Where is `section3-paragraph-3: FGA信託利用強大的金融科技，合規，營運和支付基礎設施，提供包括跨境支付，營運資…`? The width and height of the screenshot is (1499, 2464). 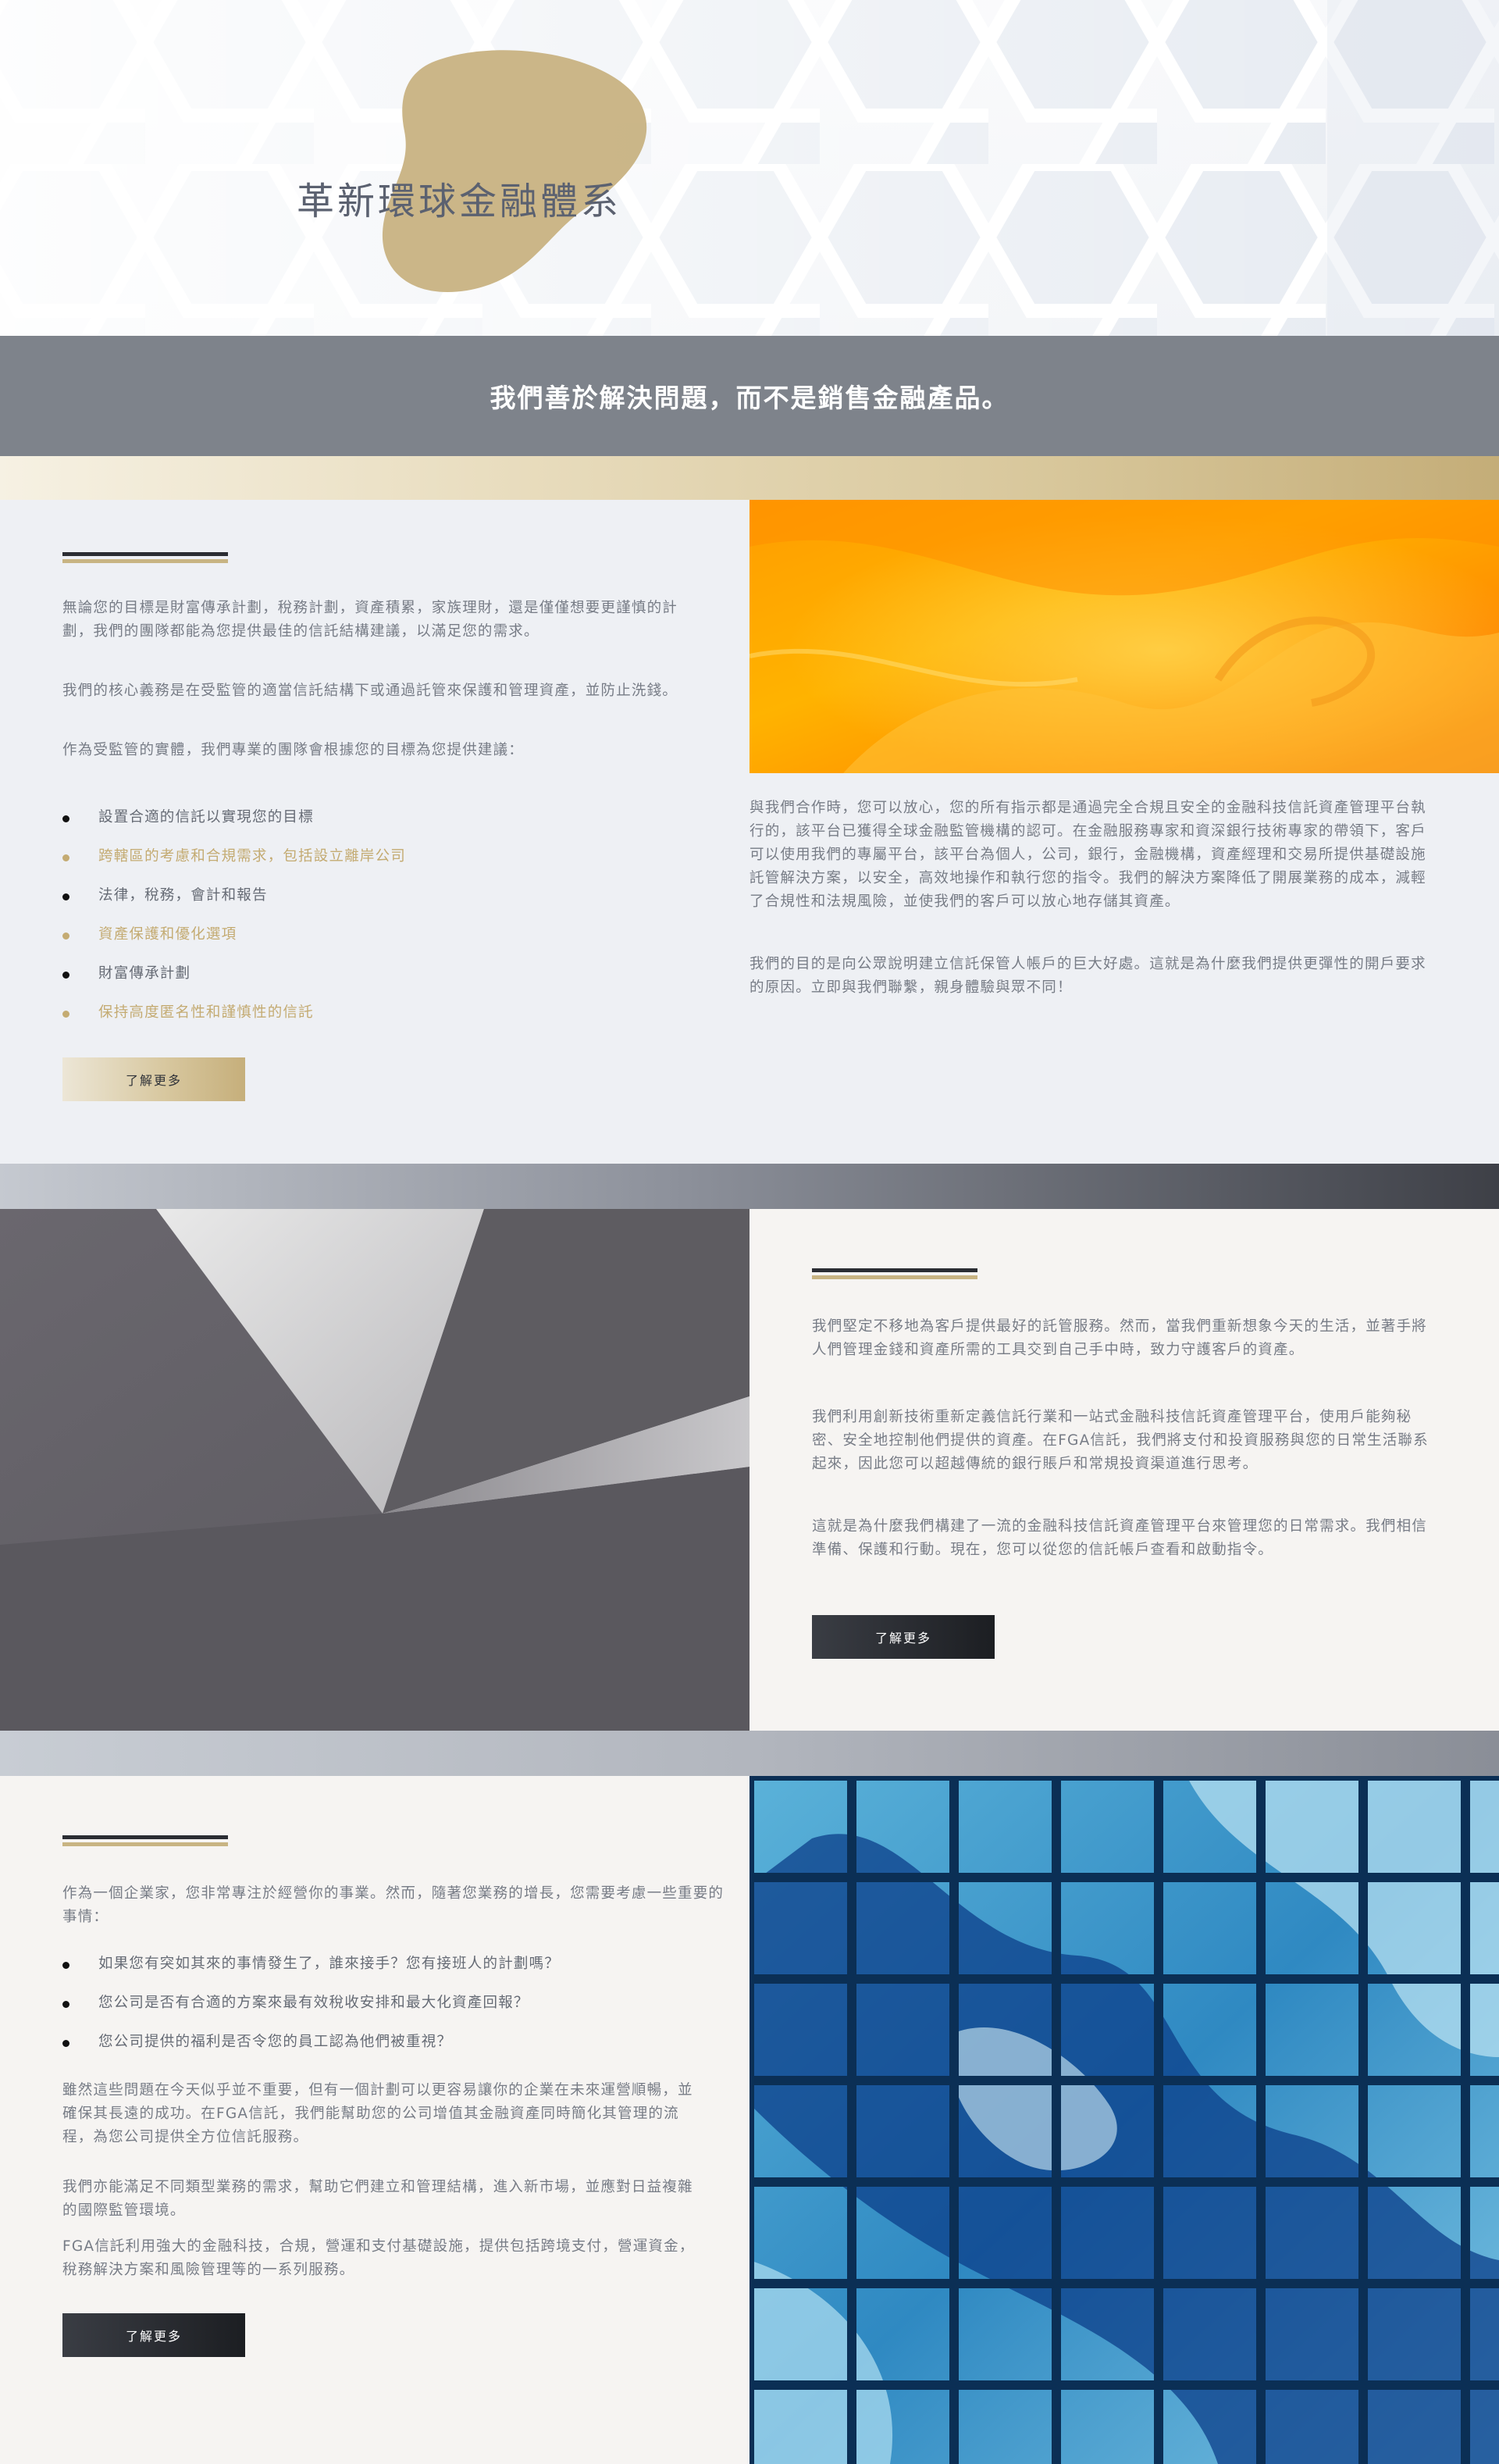 section3-paragraph-3: FGA信託利用強大的金融科技，合規，營運和支付基礎設施，提供包括跨境支付，營運資… is located at coordinates (378, 2258).